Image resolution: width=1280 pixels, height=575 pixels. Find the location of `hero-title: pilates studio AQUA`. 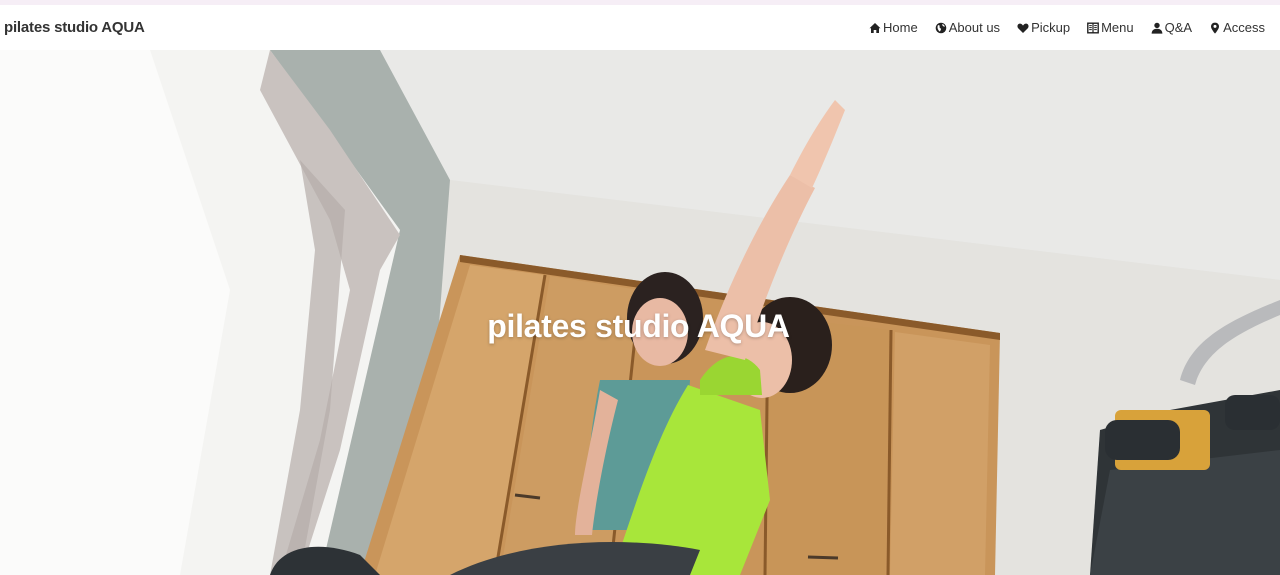

hero-title: pilates studio AQUA is located at coordinates (638, 326).